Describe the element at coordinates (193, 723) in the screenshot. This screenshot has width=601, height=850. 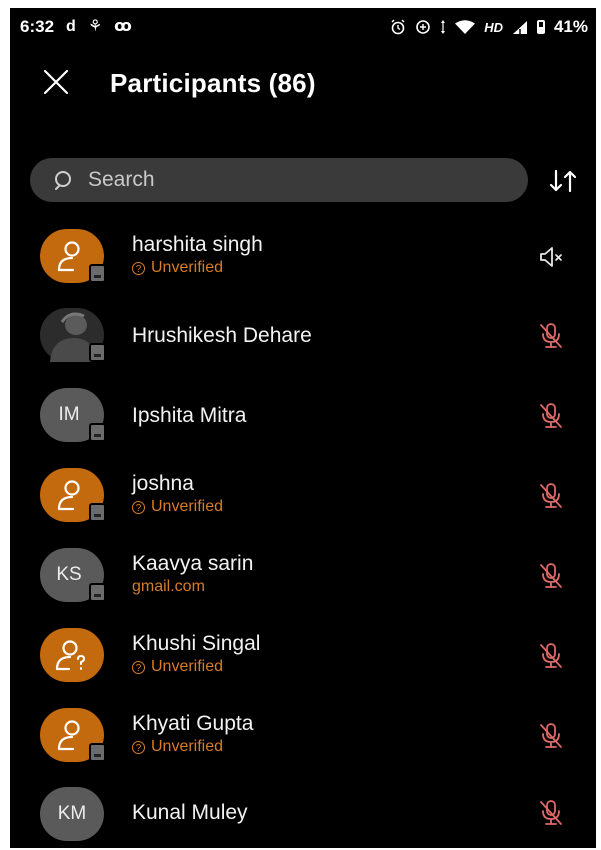
I see `participant-name: Khyati Gupta` at that location.